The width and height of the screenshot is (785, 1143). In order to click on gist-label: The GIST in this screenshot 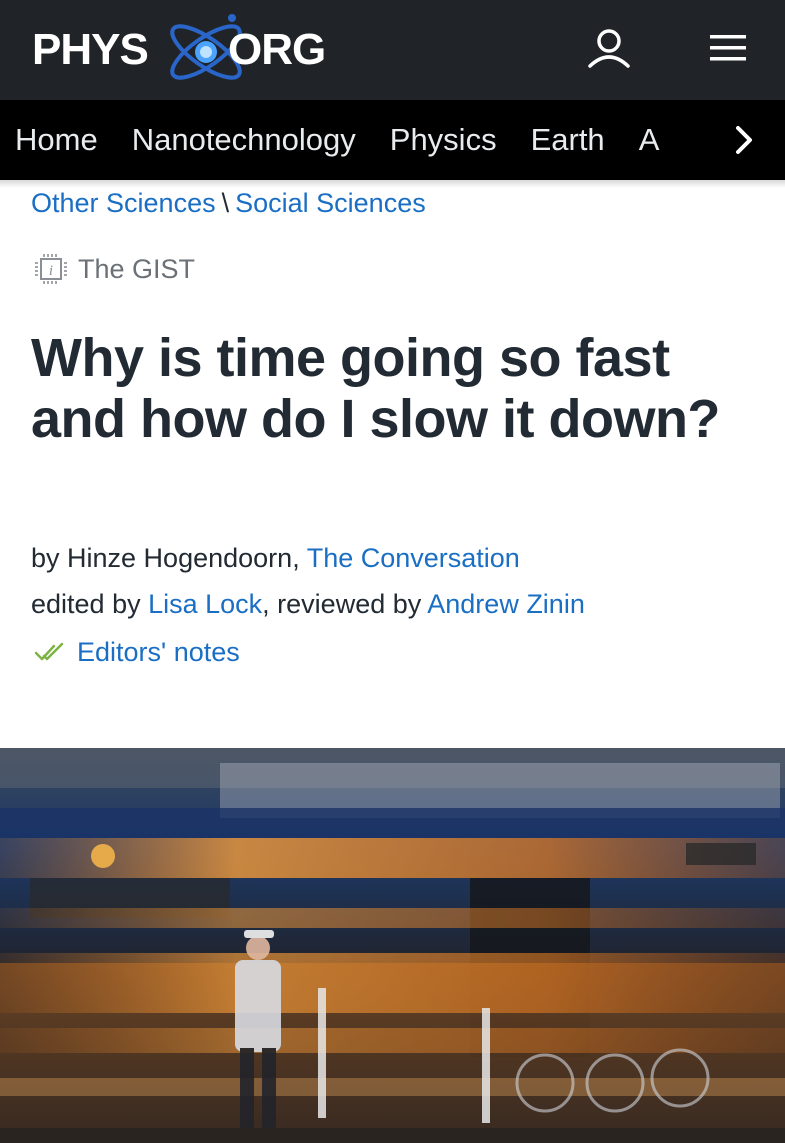, I will do `click(137, 268)`.